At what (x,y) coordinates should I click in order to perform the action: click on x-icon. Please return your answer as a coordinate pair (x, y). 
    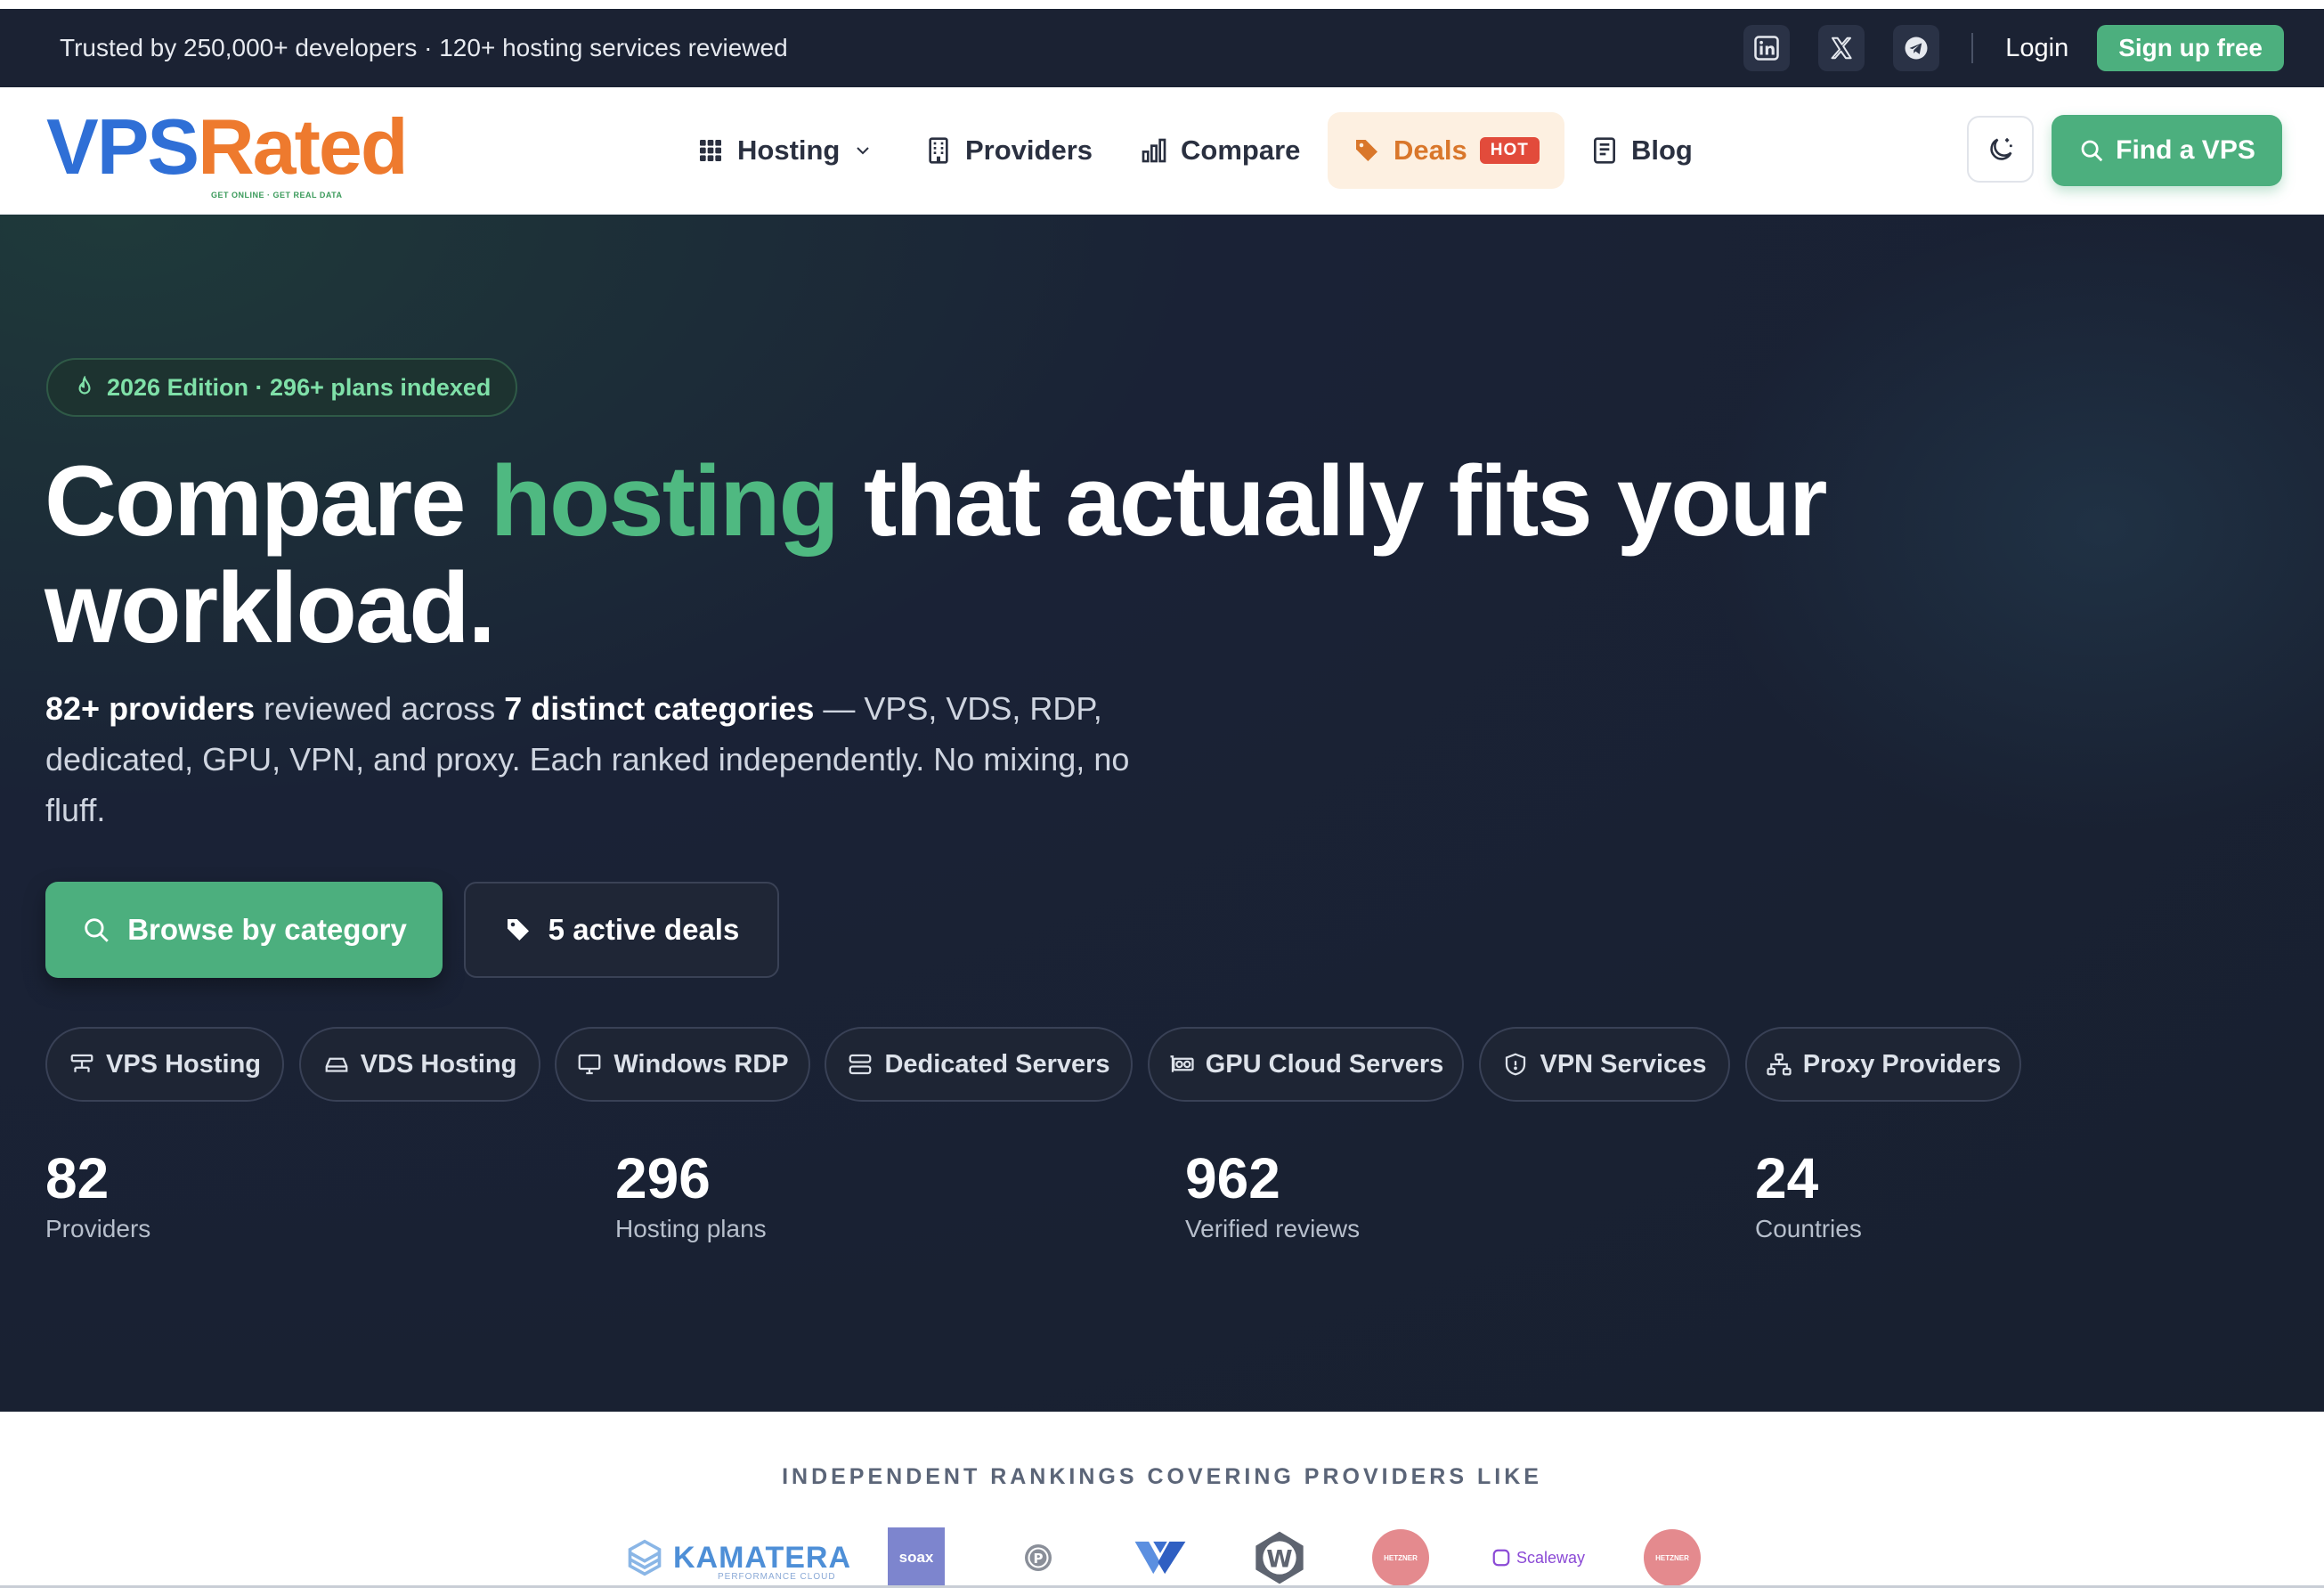
    Looking at the image, I should click on (1842, 48).